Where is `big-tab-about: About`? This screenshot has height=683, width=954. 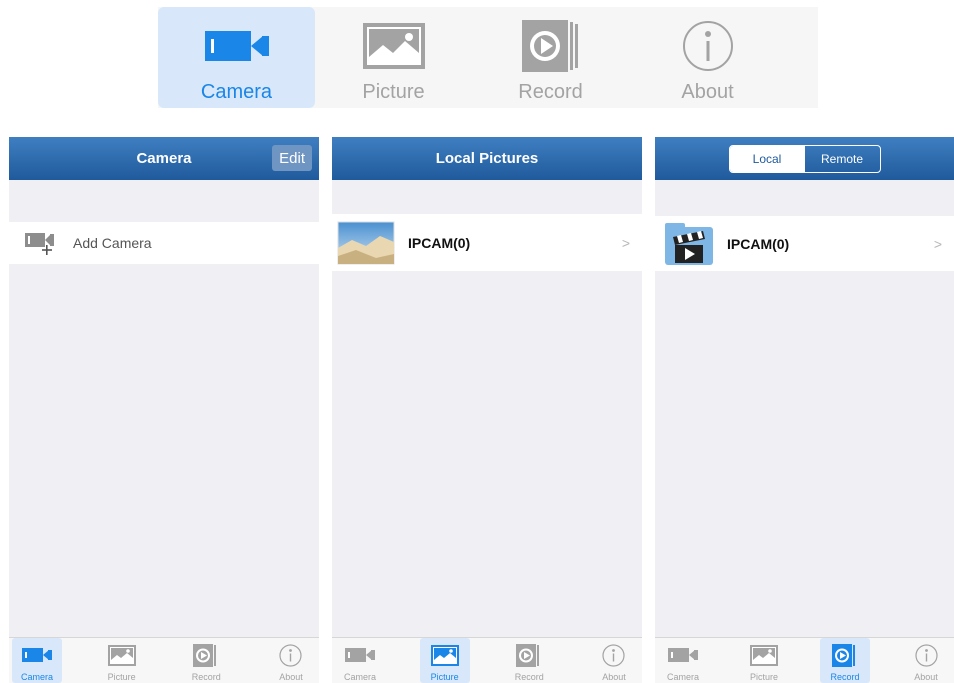
big-tab-about: About is located at coordinates (707, 57).